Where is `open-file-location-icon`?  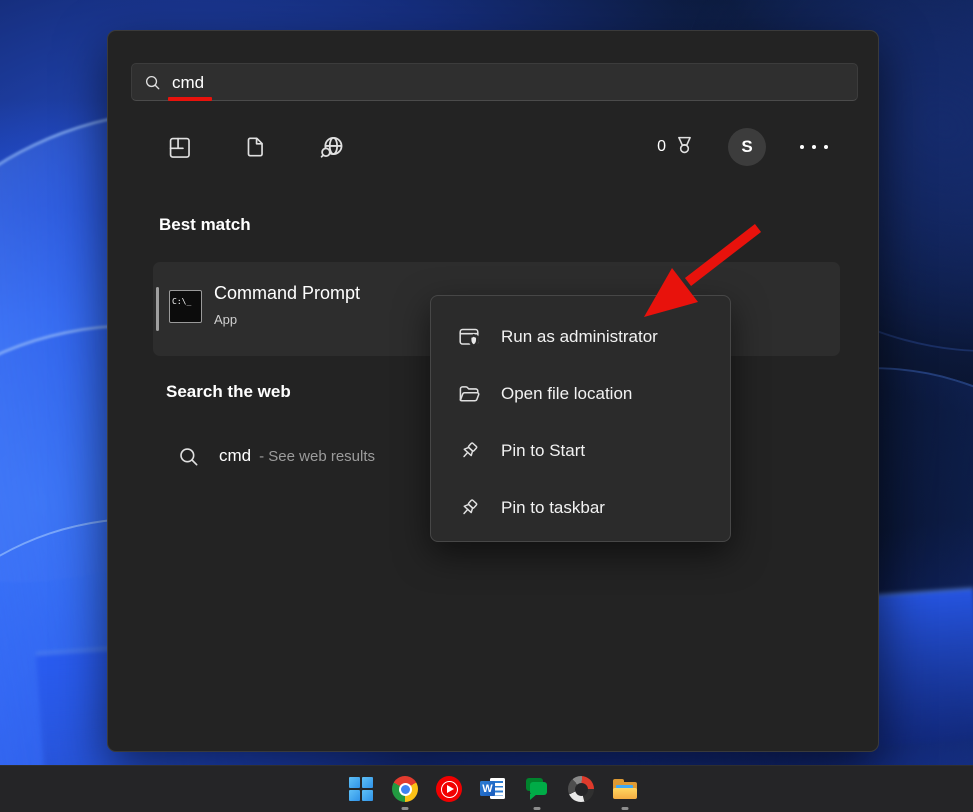
open-file-location-icon is located at coordinates (469, 393).